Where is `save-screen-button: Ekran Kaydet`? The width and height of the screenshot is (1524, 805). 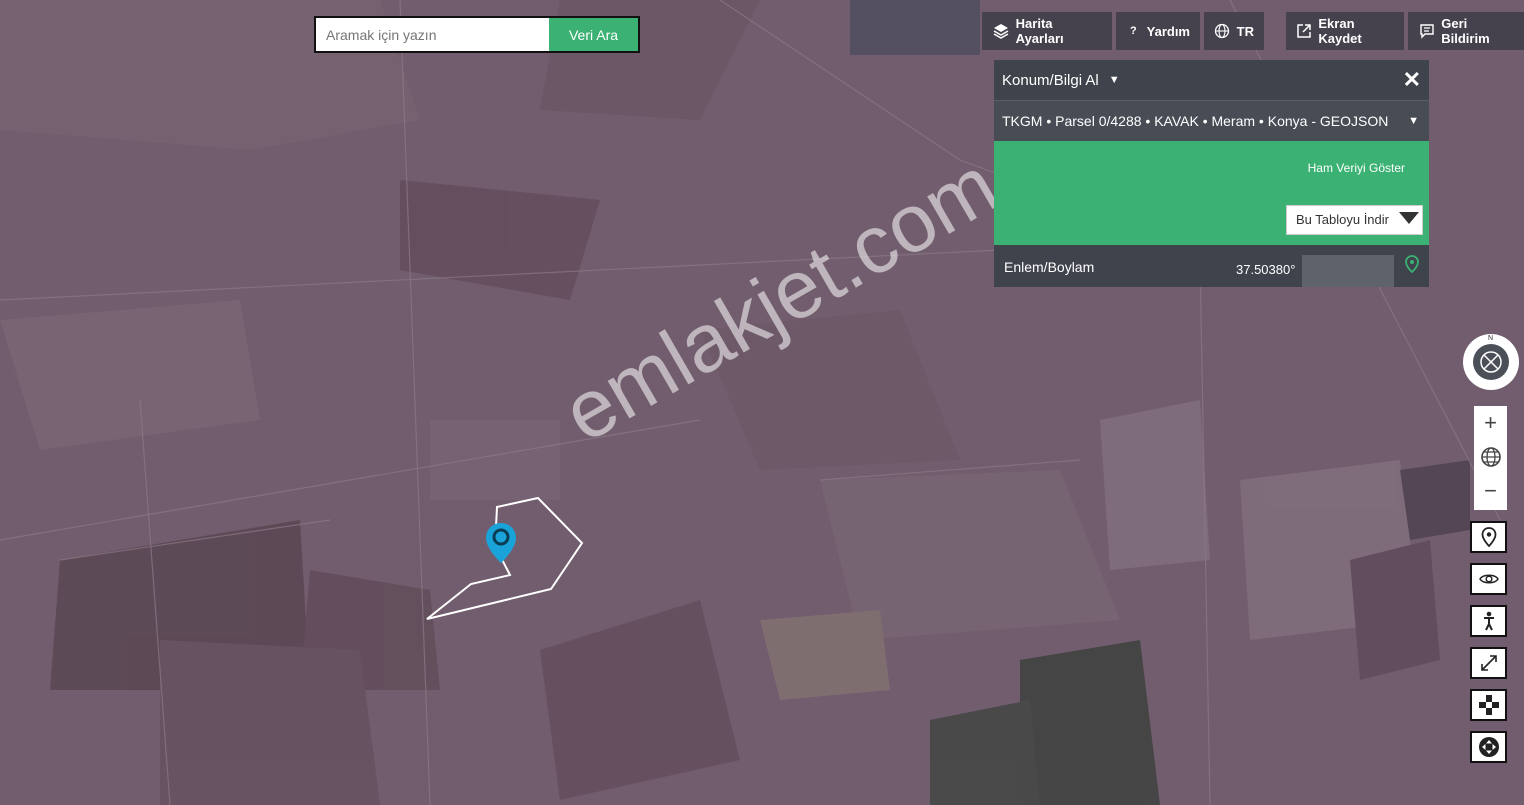
save-screen-button: Ekran Kaydet is located at coordinates (1345, 31).